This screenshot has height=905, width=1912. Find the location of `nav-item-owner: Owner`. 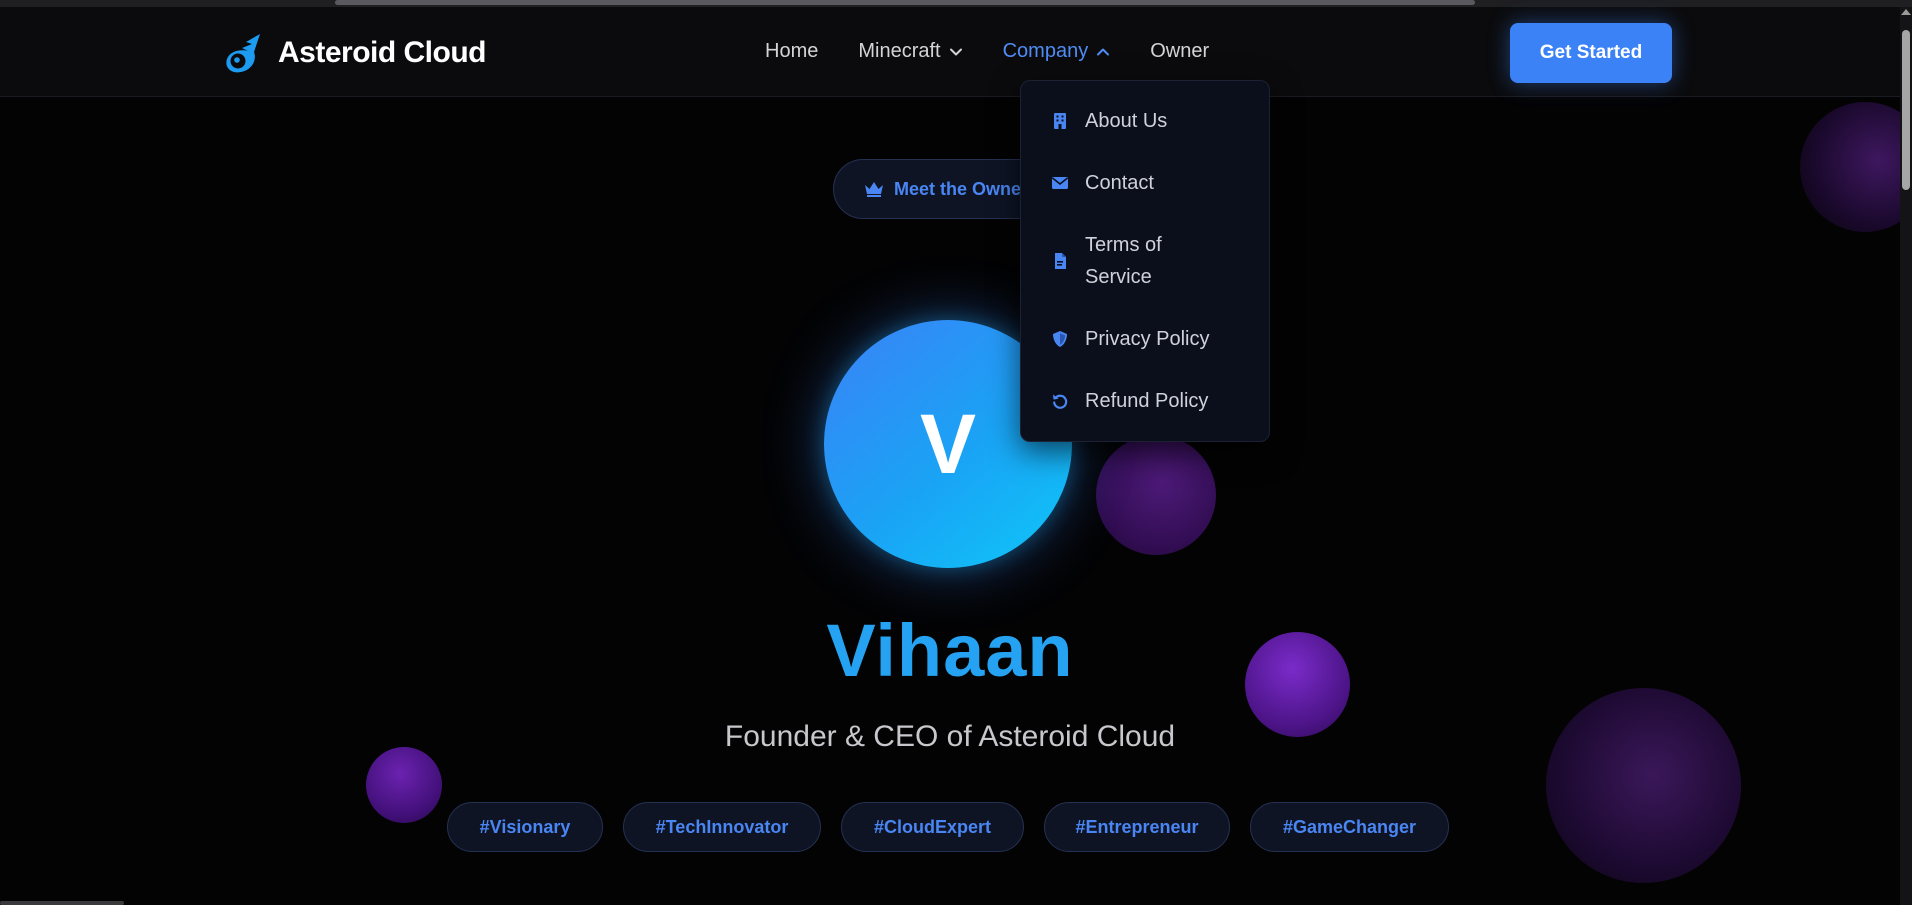

nav-item-owner: Owner is located at coordinates (1179, 51).